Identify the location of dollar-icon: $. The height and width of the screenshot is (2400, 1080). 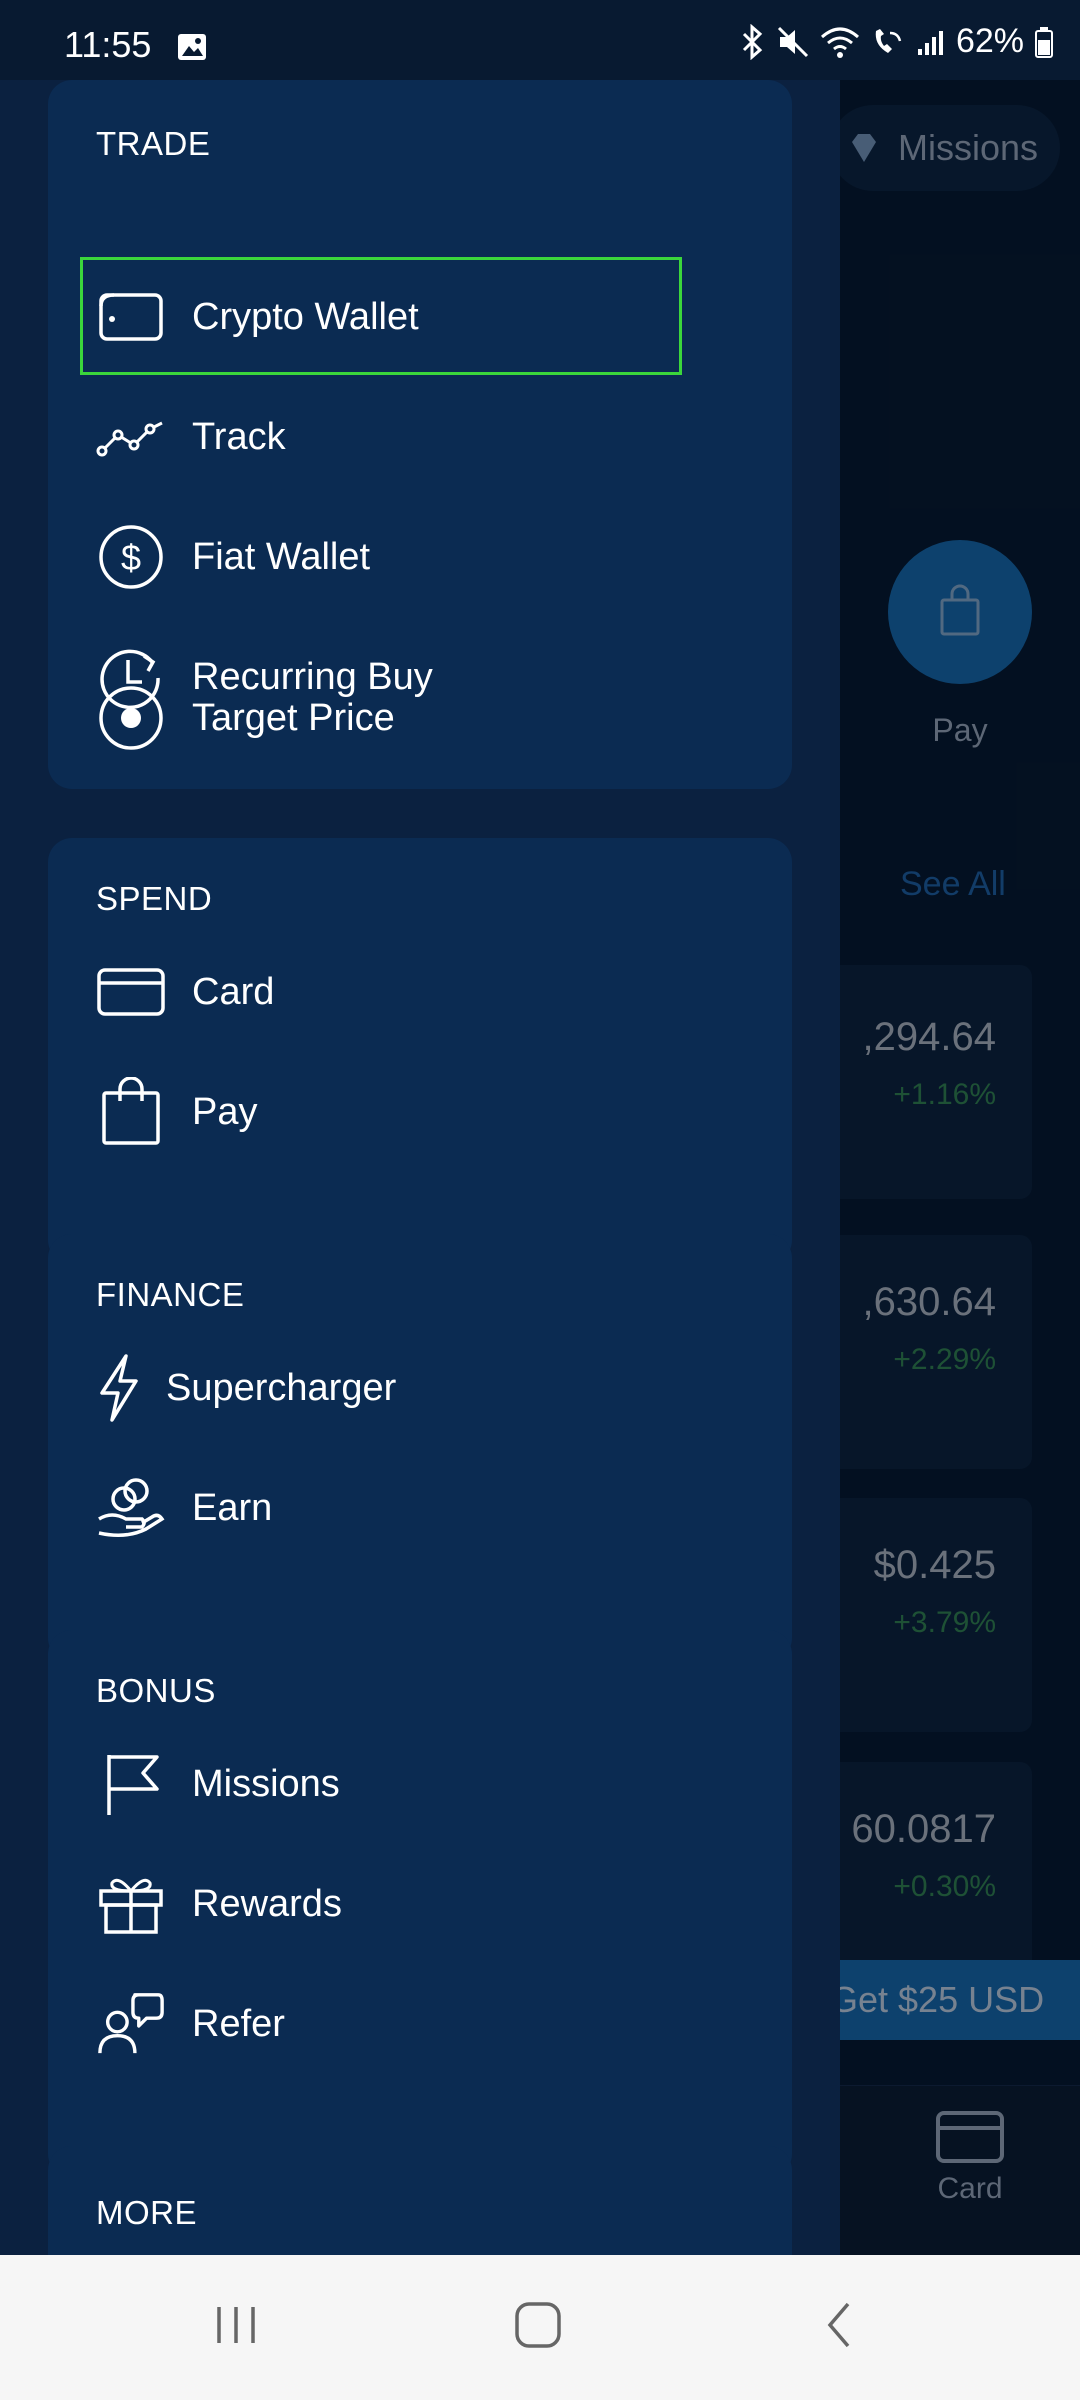
(131, 557).